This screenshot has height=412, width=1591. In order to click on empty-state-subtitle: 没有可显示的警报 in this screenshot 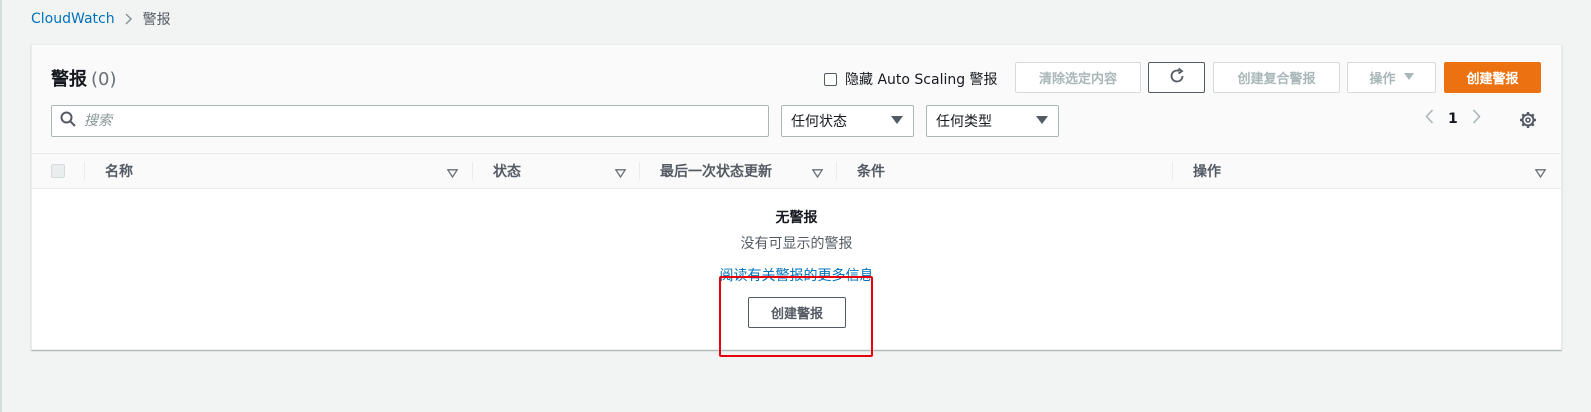, I will do `click(796, 244)`.